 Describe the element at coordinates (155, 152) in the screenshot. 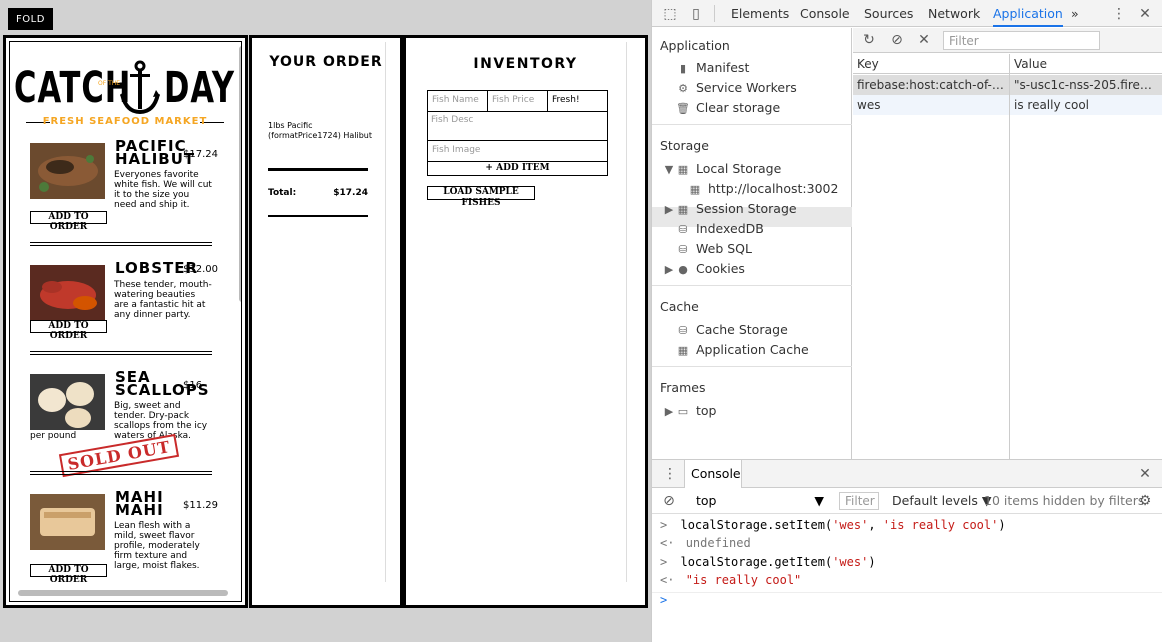

I see `fish-name: PACIFIC HALIBUT` at that location.